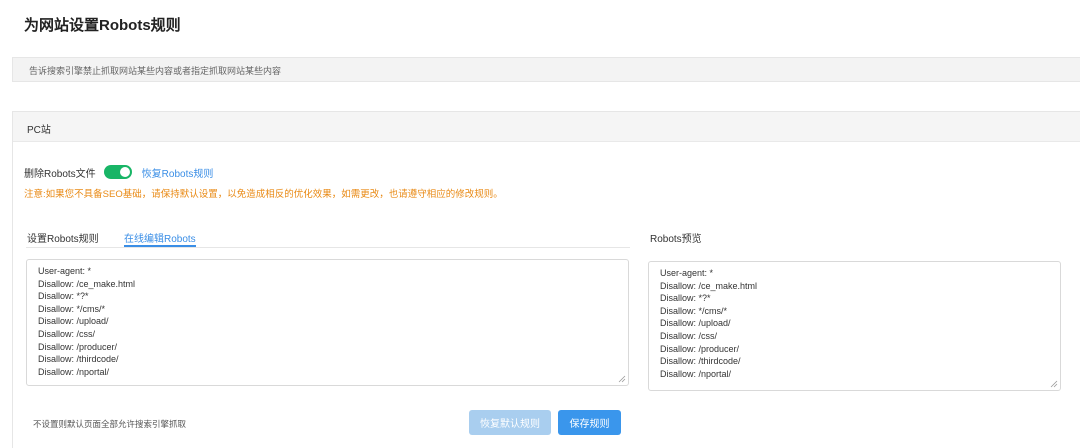 This screenshot has width=1080, height=448. What do you see at coordinates (546, 127) in the screenshot?
I see `card-header: PC站` at bounding box center [546, 127].